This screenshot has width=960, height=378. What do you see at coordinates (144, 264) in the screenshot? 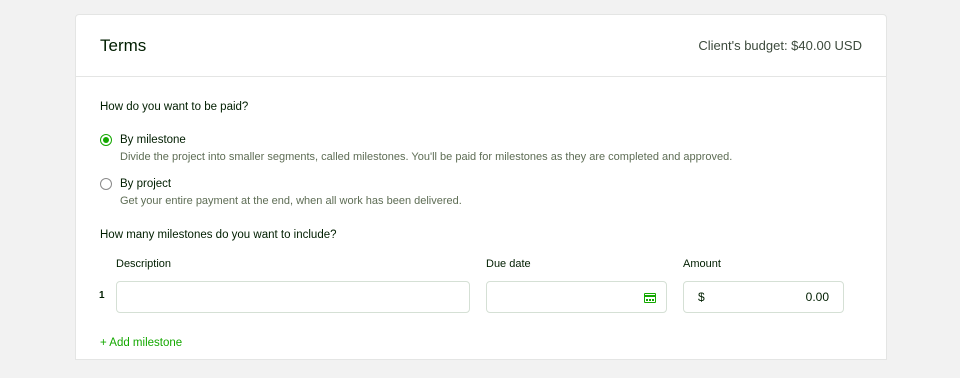
I see `column-header-description: Description` at bounding box center [144, 264].